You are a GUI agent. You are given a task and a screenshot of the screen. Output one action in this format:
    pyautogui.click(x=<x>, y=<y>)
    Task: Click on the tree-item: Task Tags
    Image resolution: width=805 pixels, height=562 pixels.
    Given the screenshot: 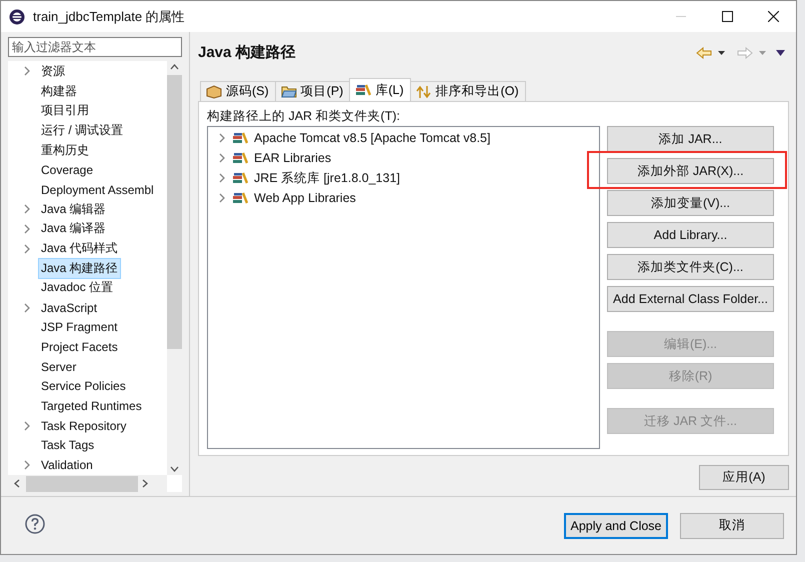 What is the action you would take?
    pyautogui.click(x=68, y=445)
    